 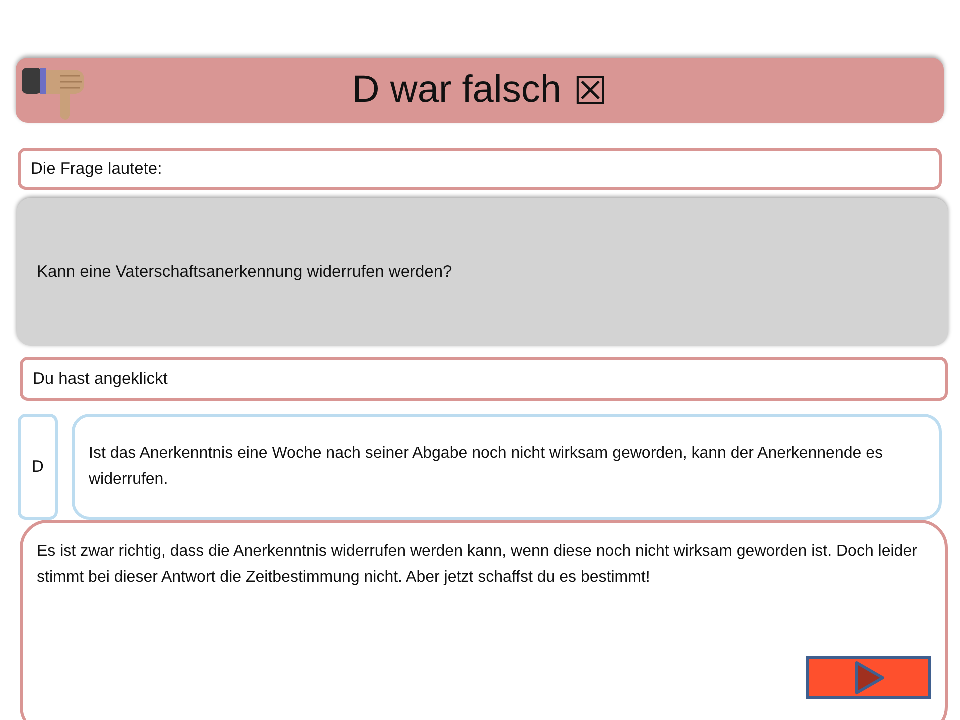 I want to click on answer-letter: D, so click(x=38, y=467).